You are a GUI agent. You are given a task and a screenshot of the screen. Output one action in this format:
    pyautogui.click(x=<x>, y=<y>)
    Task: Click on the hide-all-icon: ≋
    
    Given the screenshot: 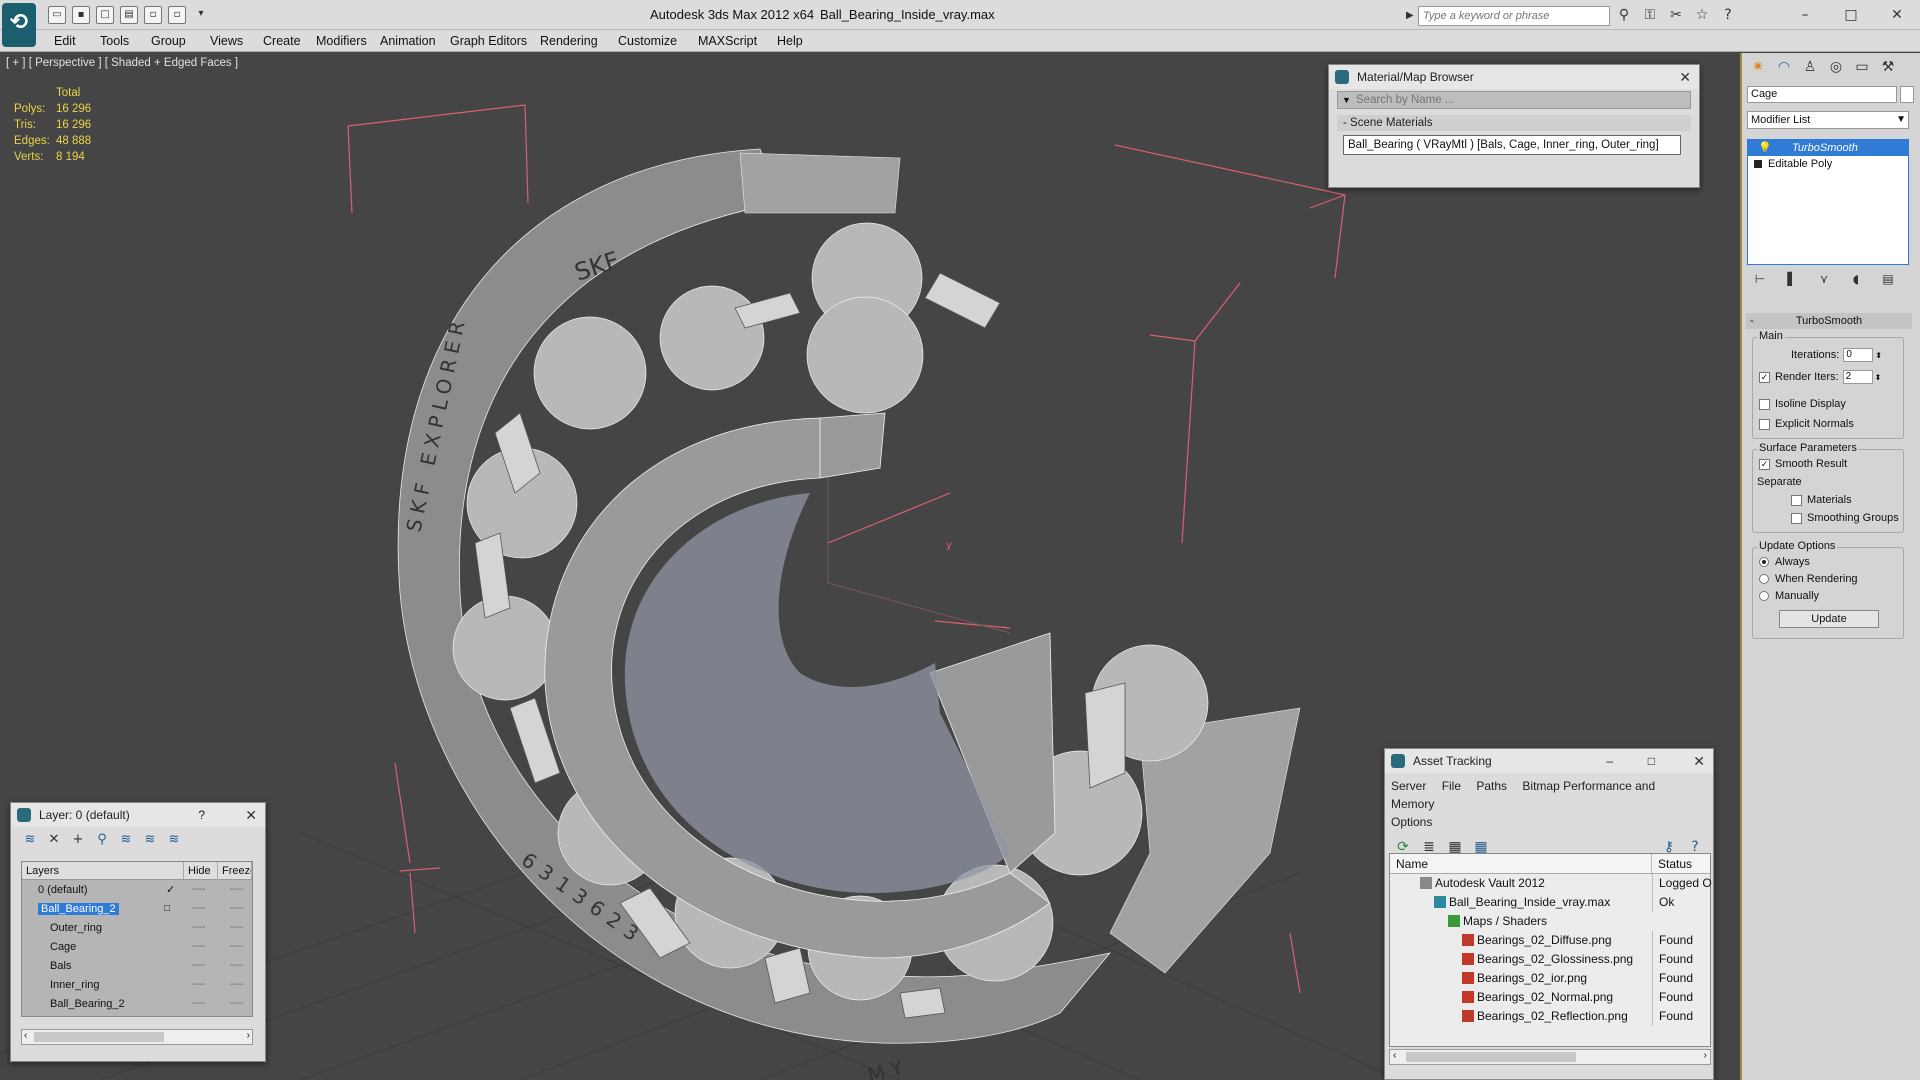 What is the action you would take?
    pyautogui.click(x=150, y=840)
    